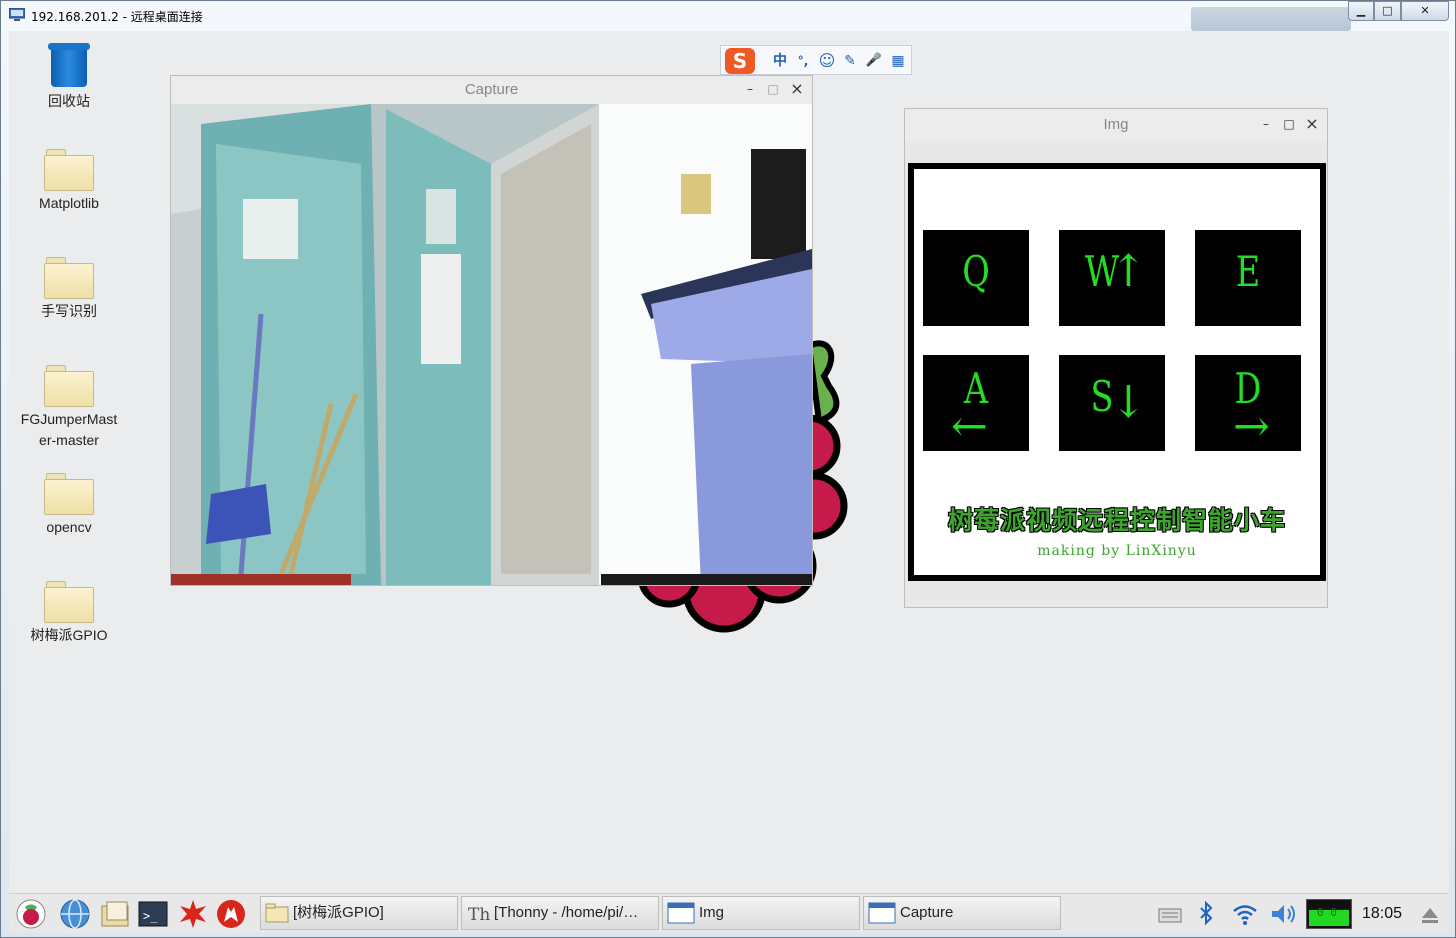 This screenshot has width=1456, height=938. I want to click on remote-desktop-icon, so click(17, 14).